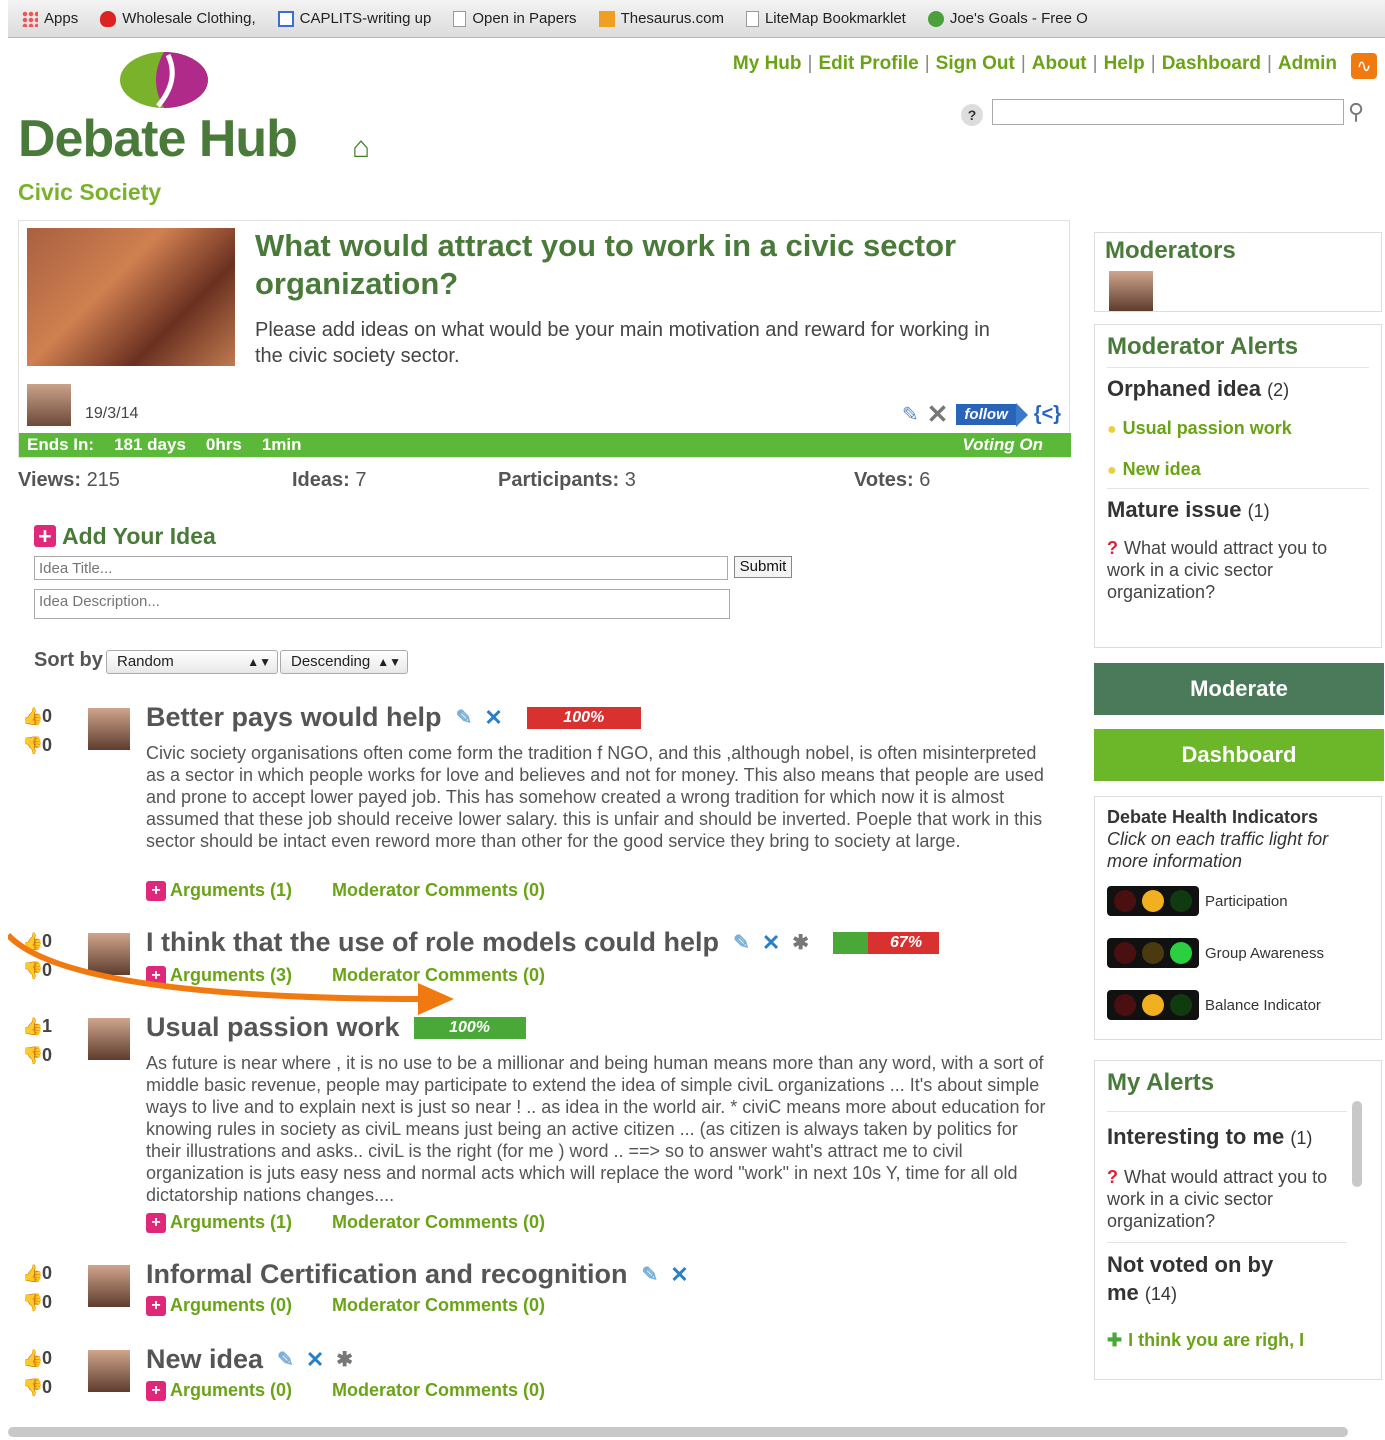 Image resolution: width=1385 pixels, height=1440 pixels. Describe the element at coordinates (1213, 817) in the screenshot. I see `health-heading: Debate Health Indicators` at that location.